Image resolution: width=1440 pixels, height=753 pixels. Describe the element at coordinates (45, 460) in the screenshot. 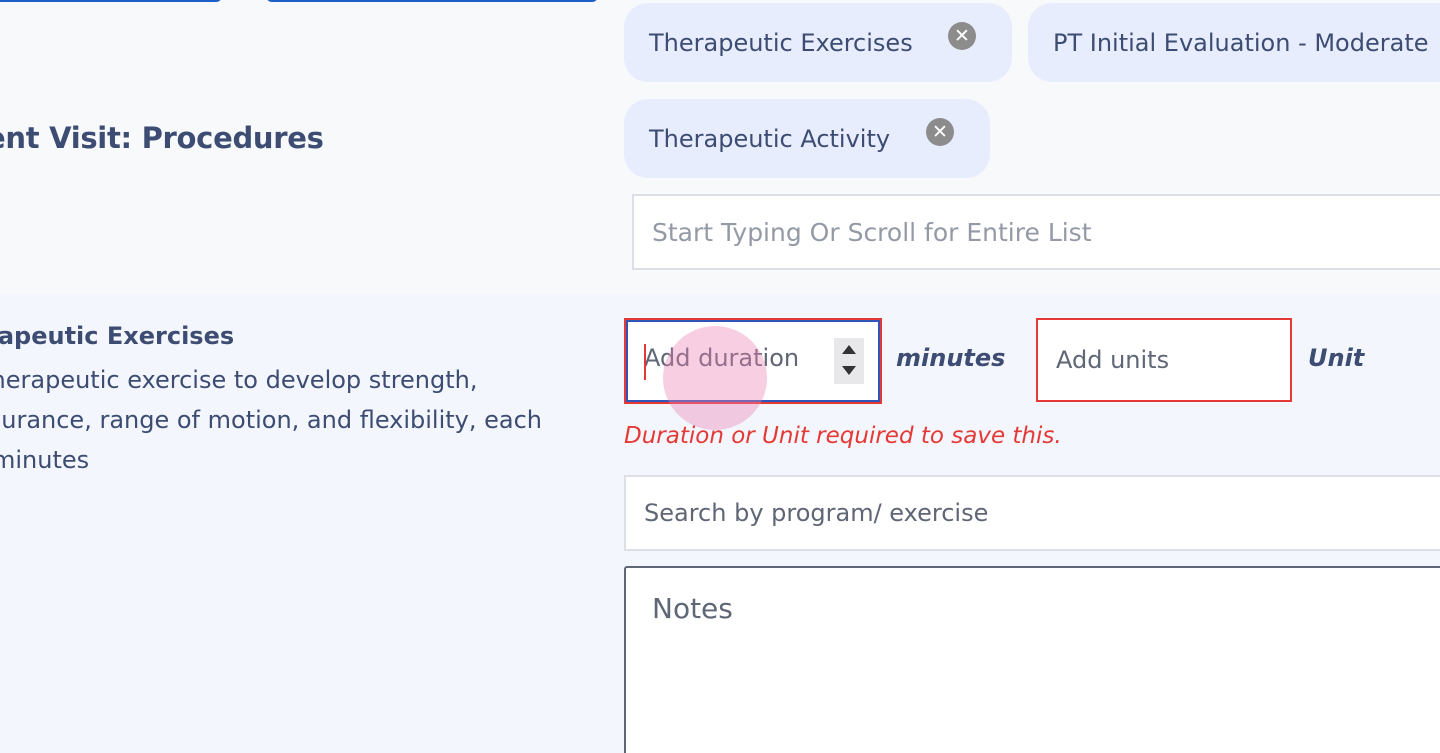

I see `procedure-description-line-3: minutes` at that location.